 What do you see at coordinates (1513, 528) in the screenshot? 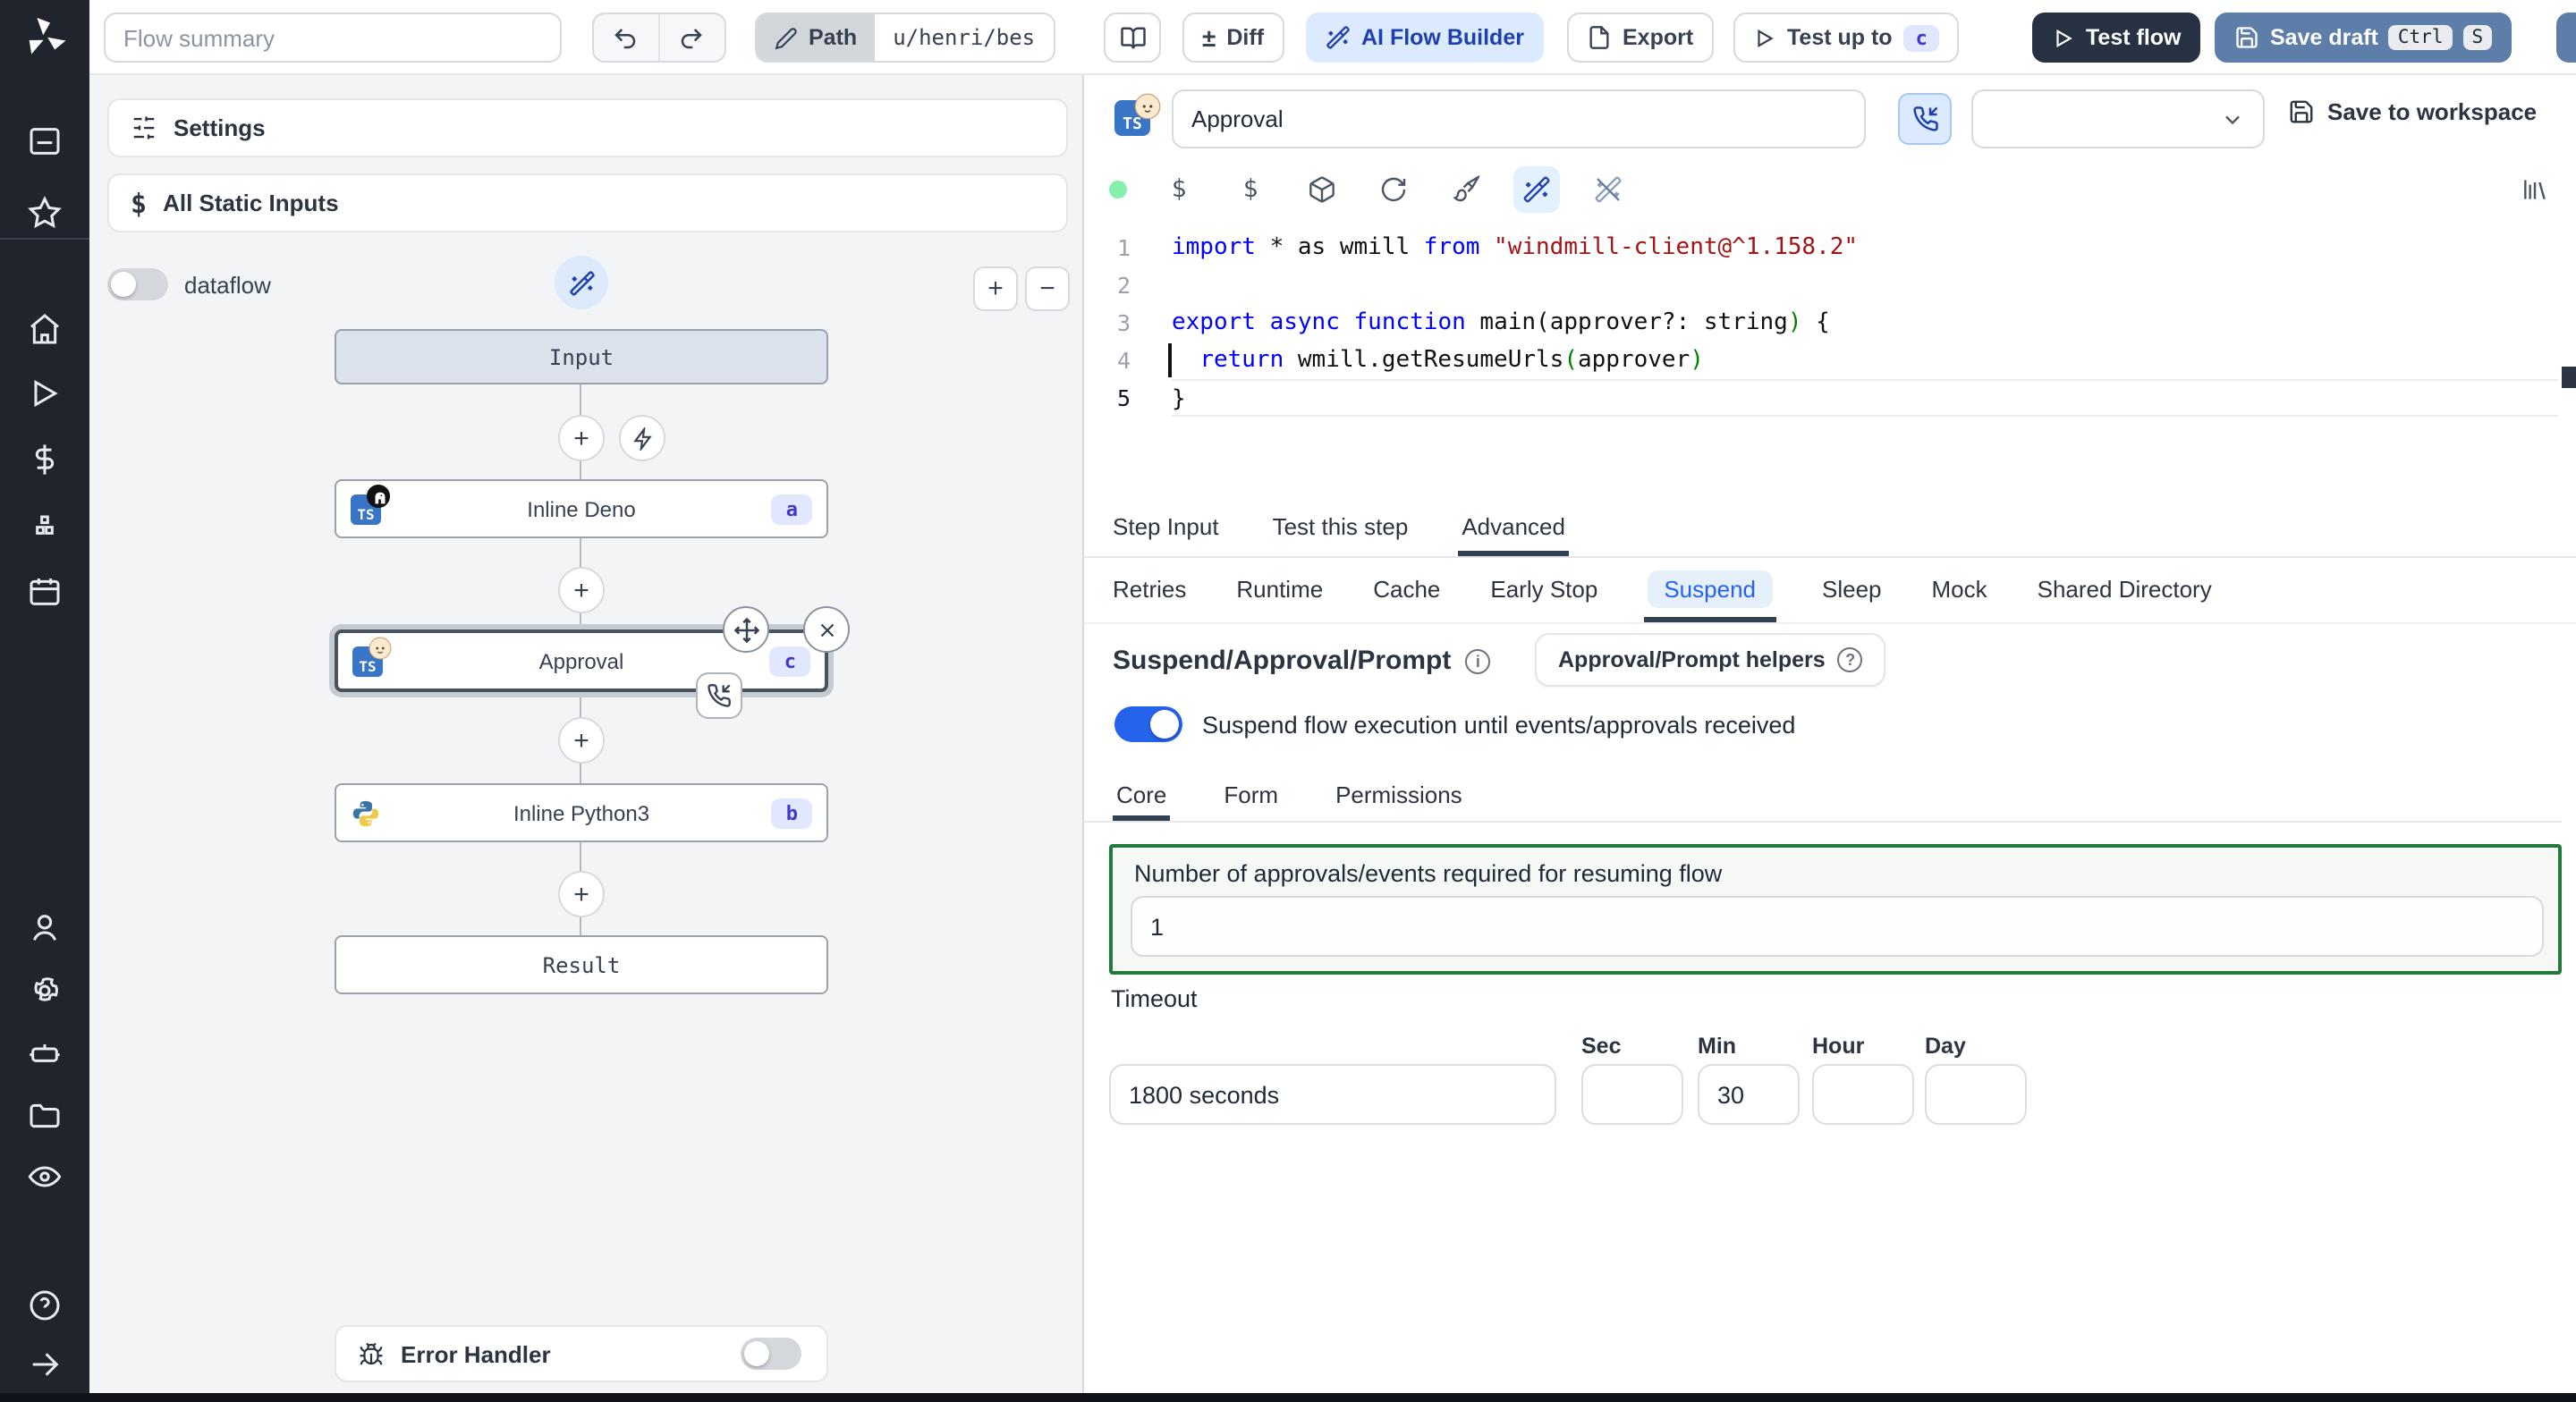
I see `tab-advanced: Advanced` at bounding box center [1513, 528].